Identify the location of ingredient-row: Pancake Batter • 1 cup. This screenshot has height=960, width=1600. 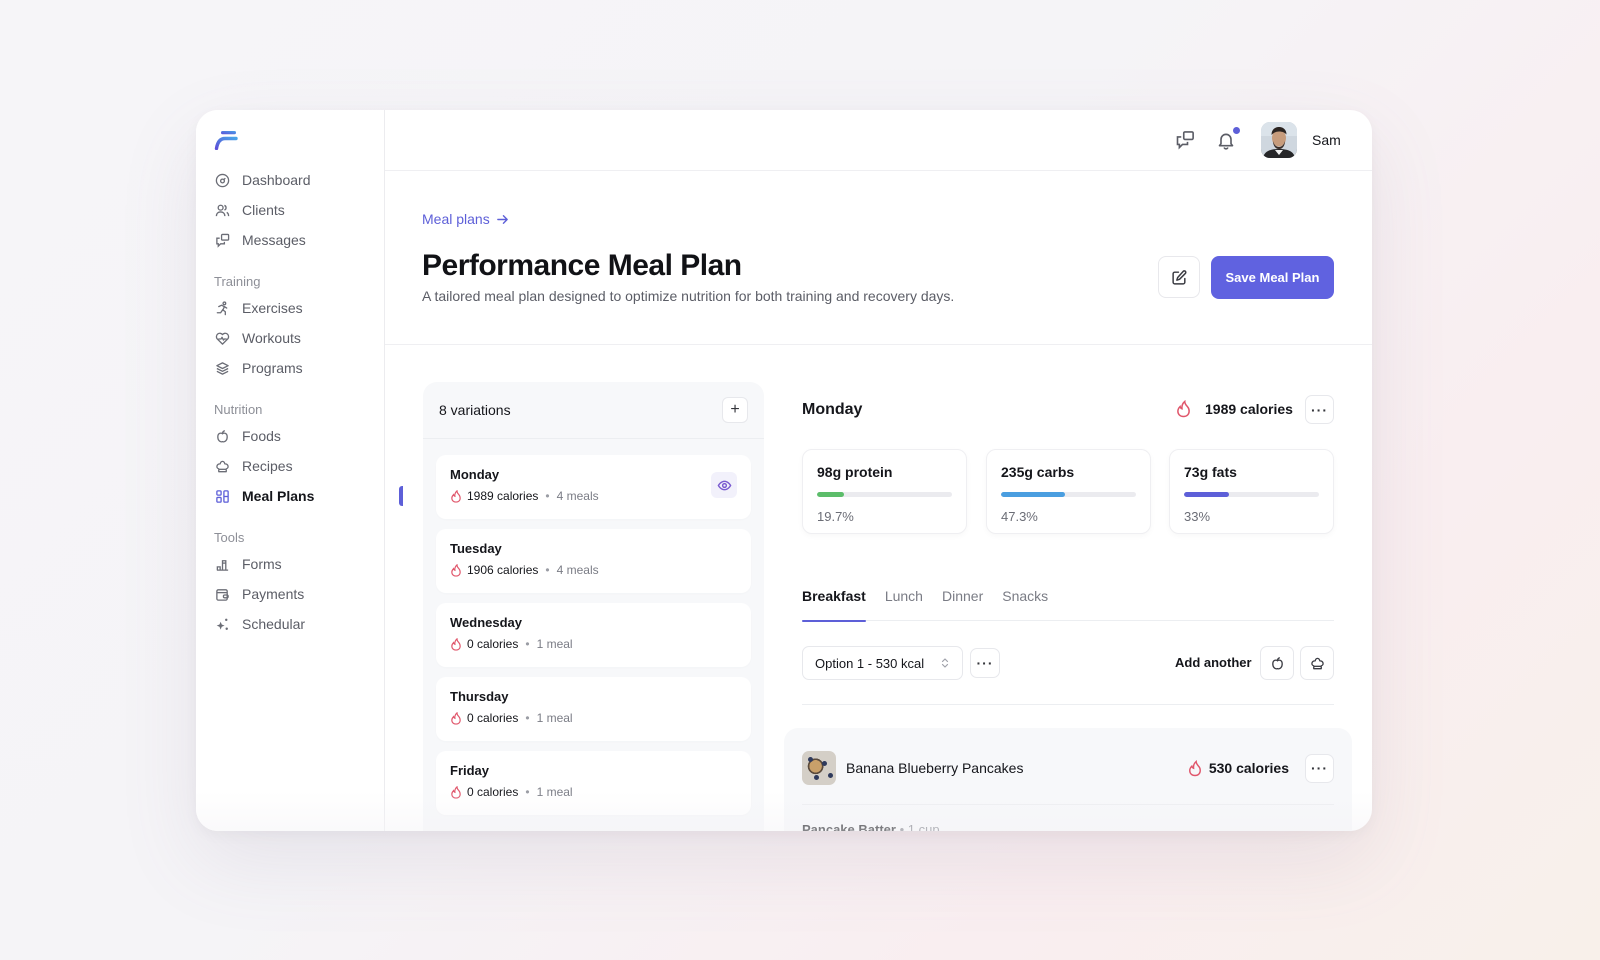
(871, 826).